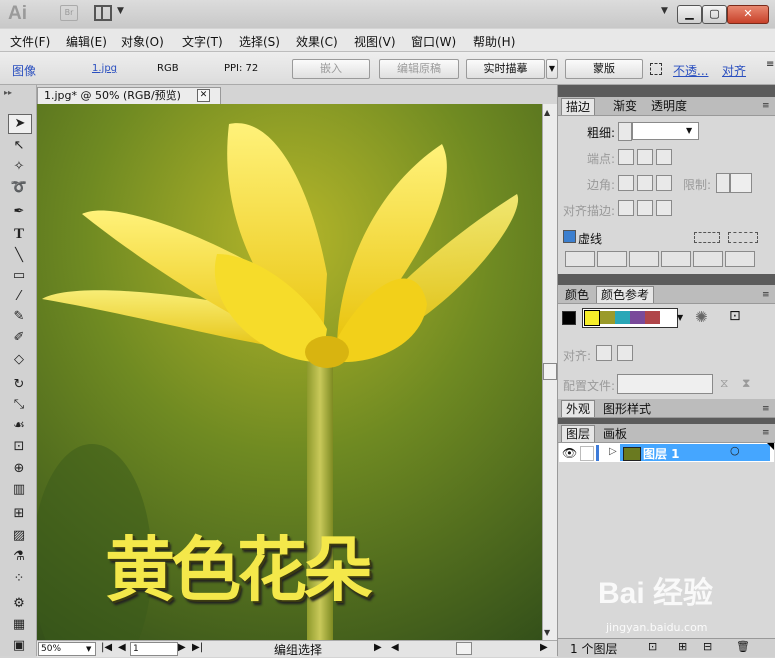  What do you see at coordinates (19, 426) in the screenshot?
I see `warp-tool-icon: ☙` at bounding box center [19, 426].